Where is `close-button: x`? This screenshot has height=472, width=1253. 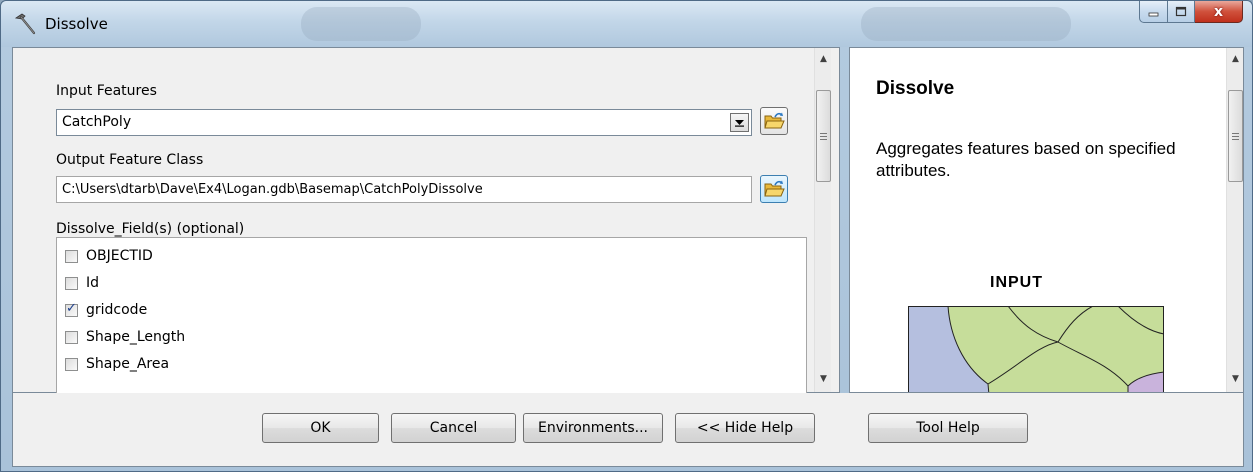
close-button: x is located at coordinates (1219, 12).